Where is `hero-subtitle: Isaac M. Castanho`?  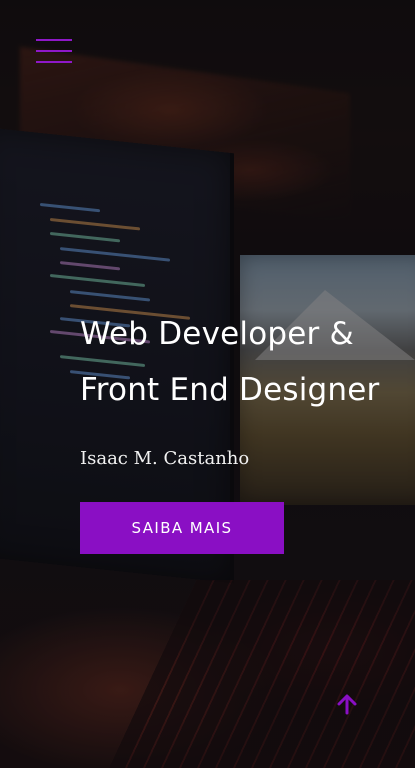 hero-subtitle: Isaac M. Castanho is located at coordinates (165, 458).